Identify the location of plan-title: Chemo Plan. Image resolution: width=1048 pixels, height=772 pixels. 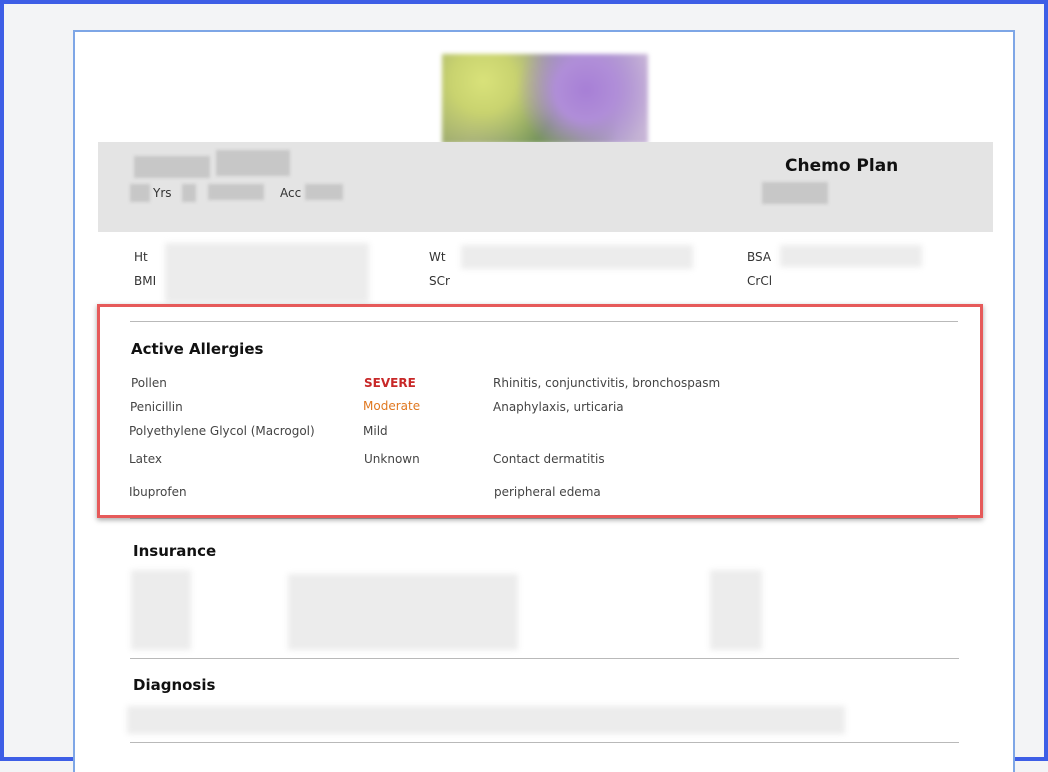
(842, 166).